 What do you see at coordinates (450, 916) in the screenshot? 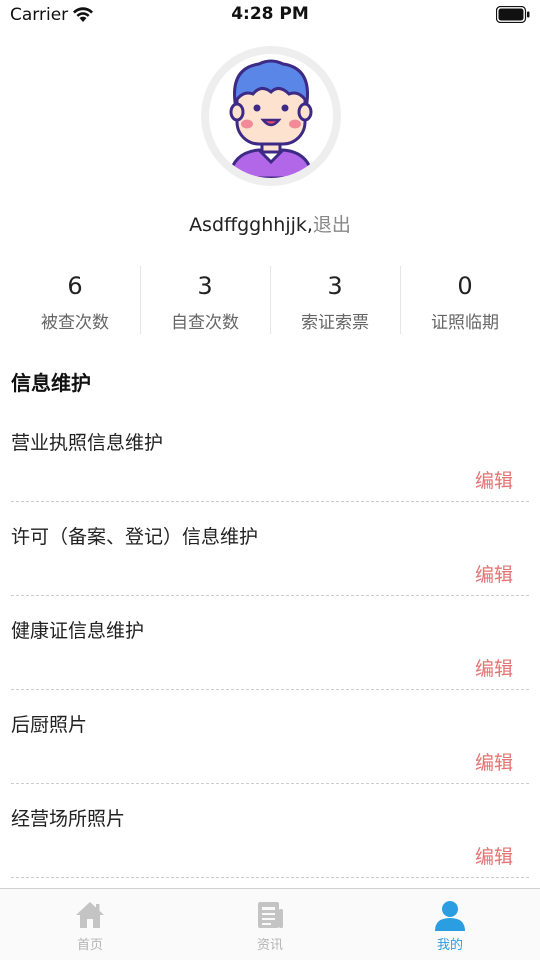
I see `user-icon` at bounding box center [450, 916].